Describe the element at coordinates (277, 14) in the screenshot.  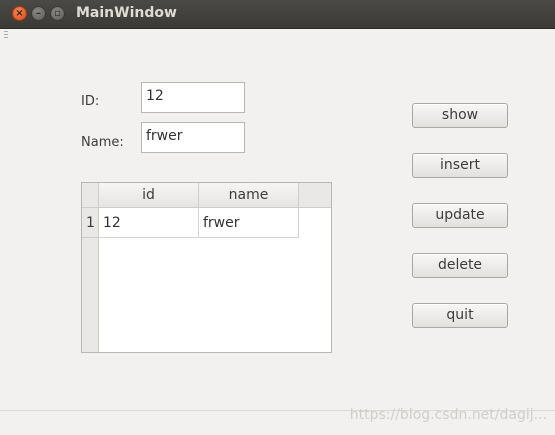
I see `title-bar: × – ▫ MainWindow` at that location.